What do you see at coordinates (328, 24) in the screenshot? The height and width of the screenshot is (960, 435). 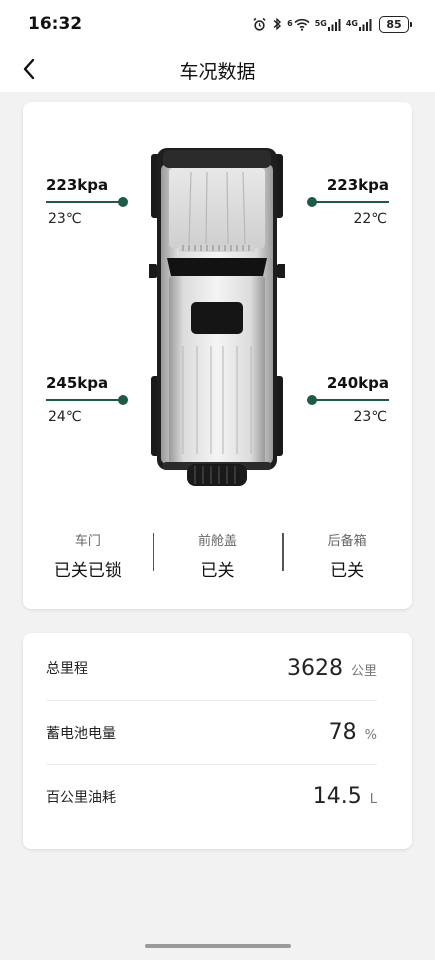 I see `signal-5g-icon: 5G` at bounding box center [328, 24].